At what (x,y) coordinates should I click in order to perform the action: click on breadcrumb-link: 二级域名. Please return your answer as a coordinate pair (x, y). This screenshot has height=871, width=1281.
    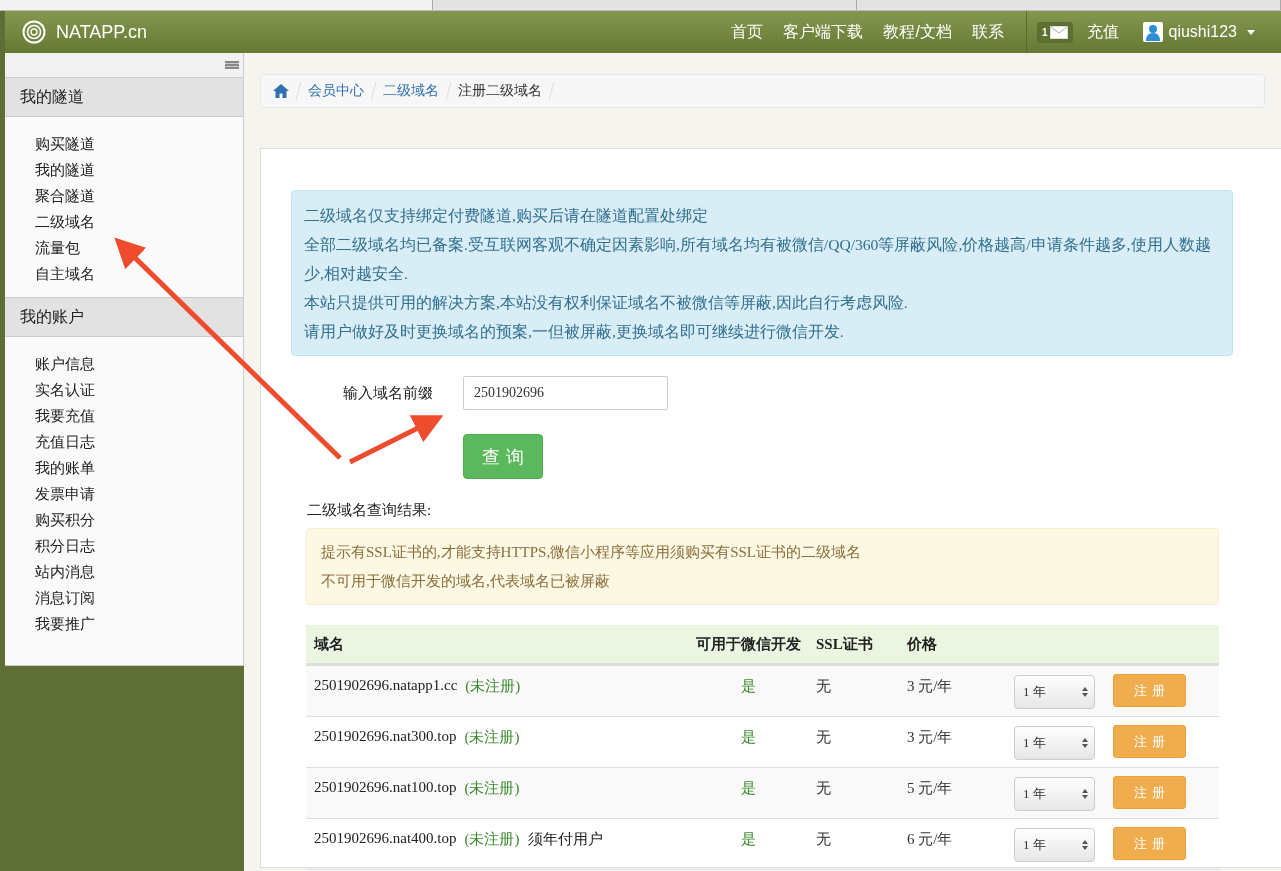
    Looking at the image, I should click on (411, 91).